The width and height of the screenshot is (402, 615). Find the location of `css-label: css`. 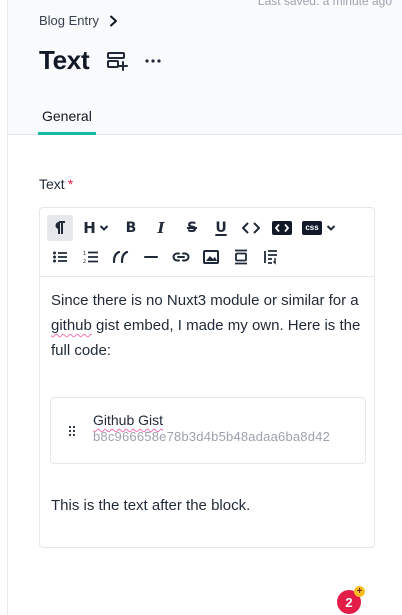

css-label: css is located at coordinates (312, 227).